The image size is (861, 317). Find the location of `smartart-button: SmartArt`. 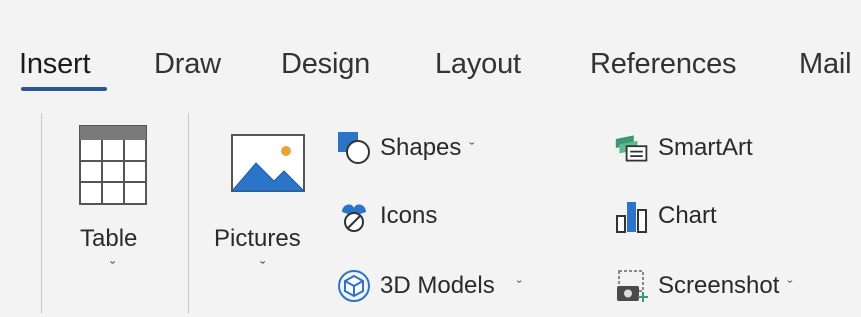

smartart-button: SmartArt is located at coordinates (683, 148).